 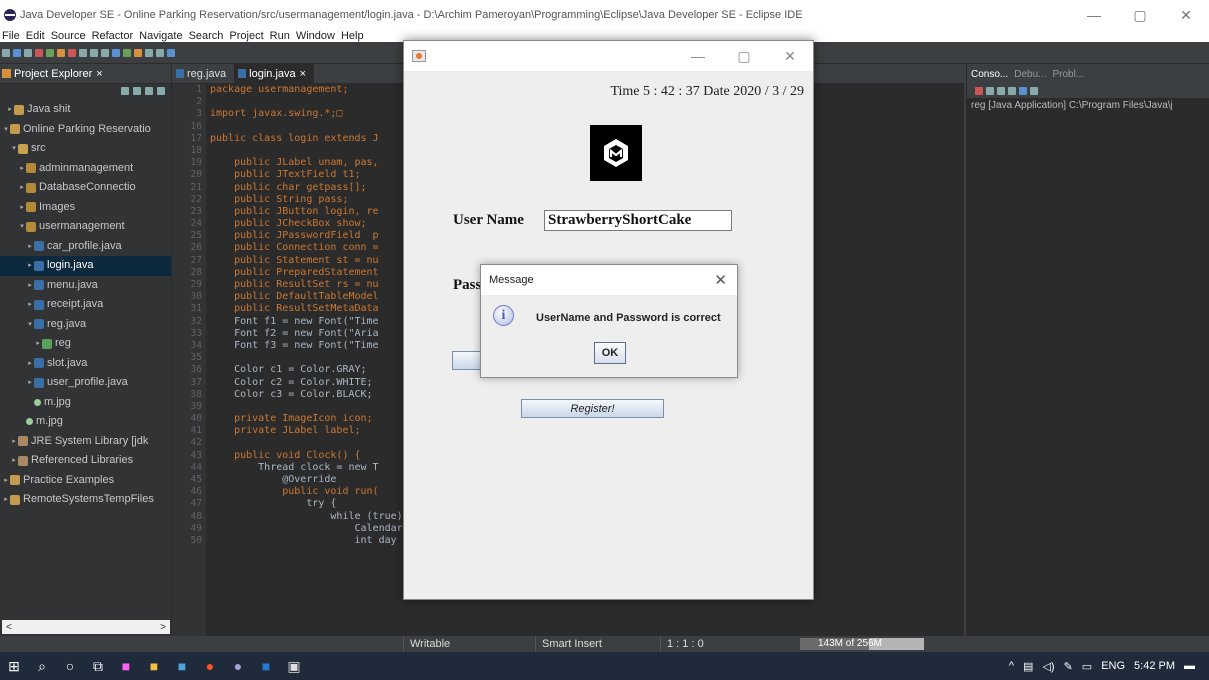 What do you see at coordinates (85, 364) in the screenshot?
I see `tree-item: ▸ slot.java` at bounding box center [85, 364].